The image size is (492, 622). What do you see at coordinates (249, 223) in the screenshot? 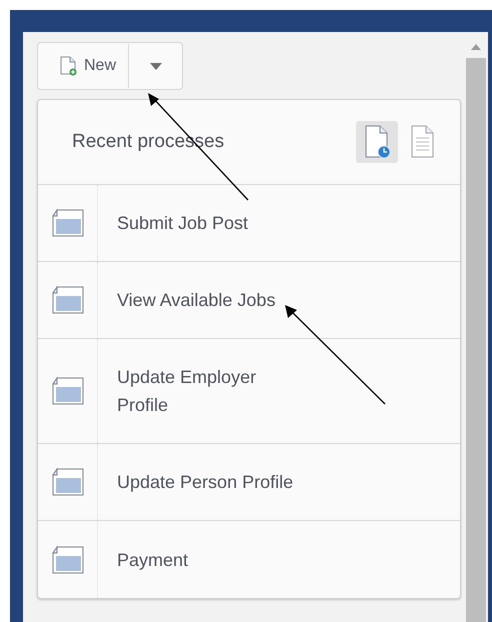
I see `process-item: Submit Job Post` at bounding box center [249, 223].